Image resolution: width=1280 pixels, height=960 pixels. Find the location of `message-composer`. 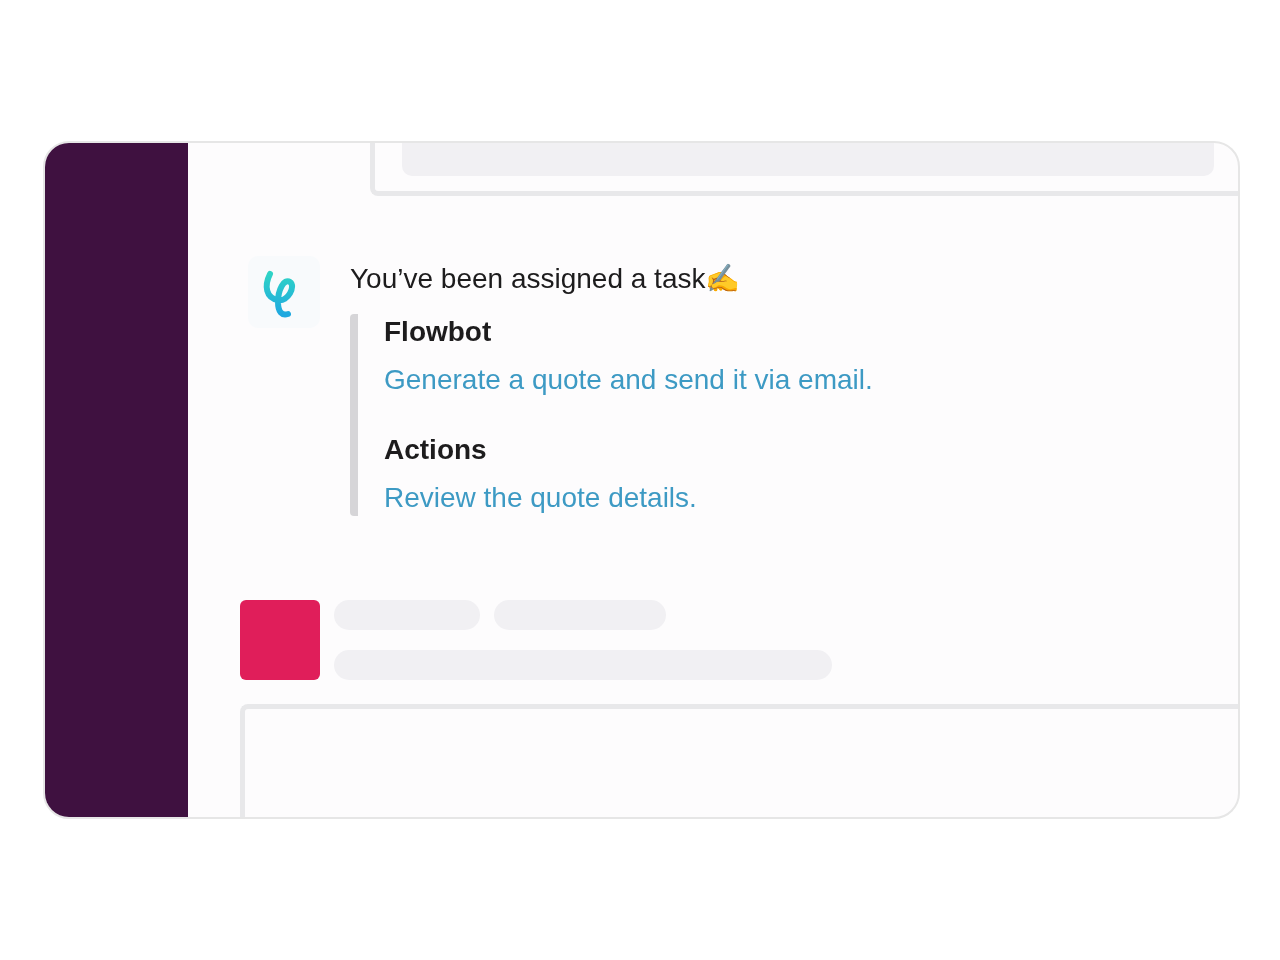

message-composer is located at coordinates (739, 760).